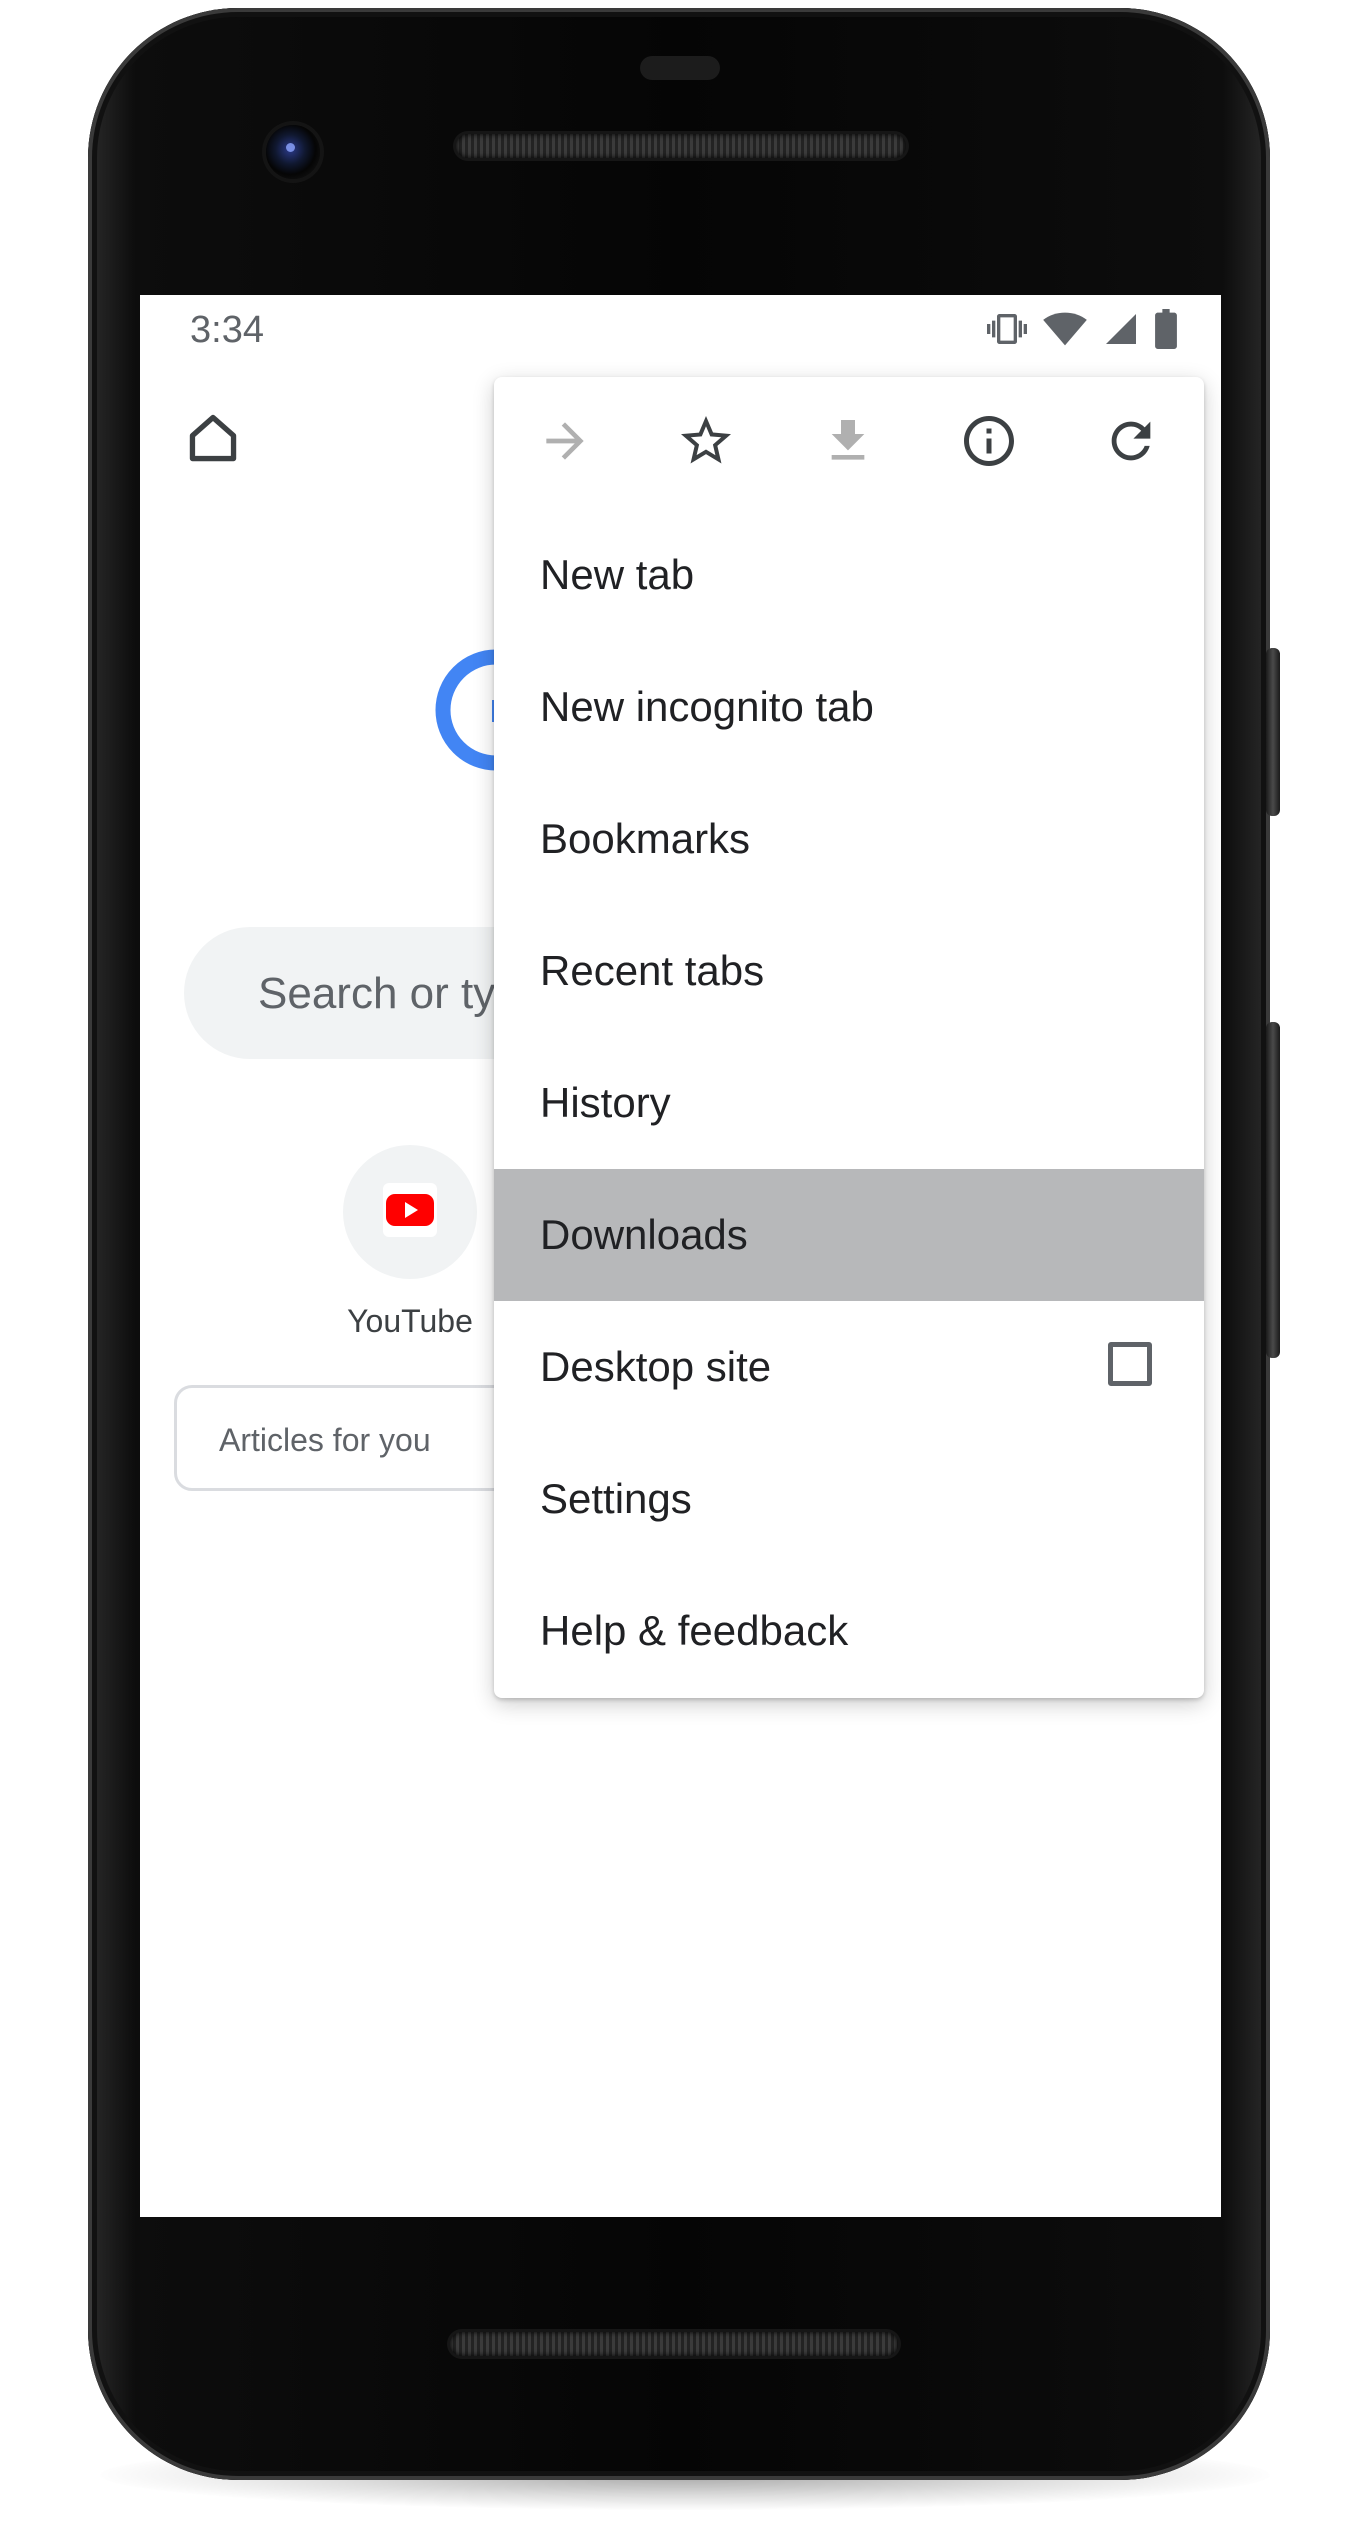  What do you see at coordinates (694, 1630) in the screenshot?
I see `menu-item-label: Help & feedback` at bounding box center [694, 1630].